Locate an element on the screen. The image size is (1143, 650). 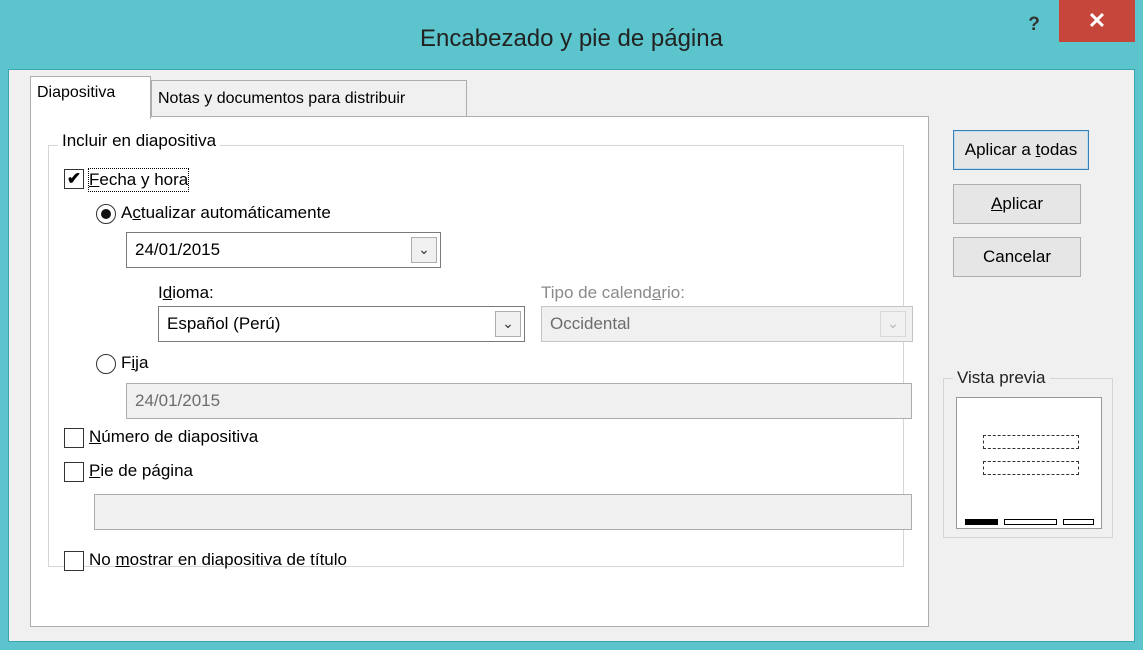
cancel-button: Cancelar is located at coordinates (1017, 257).